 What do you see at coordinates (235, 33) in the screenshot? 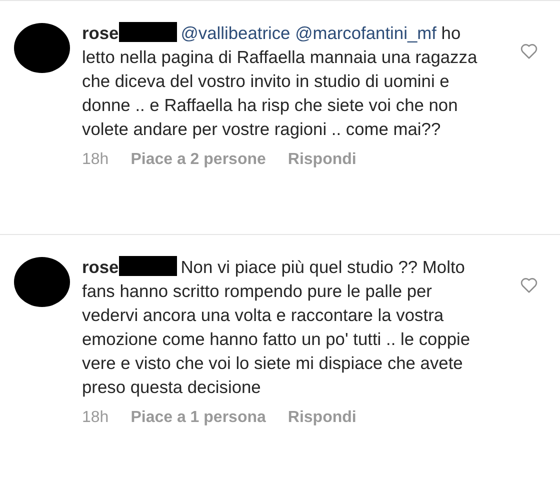
I see `mention-link: @vallibeatrice` at bounding box center [235, 33].